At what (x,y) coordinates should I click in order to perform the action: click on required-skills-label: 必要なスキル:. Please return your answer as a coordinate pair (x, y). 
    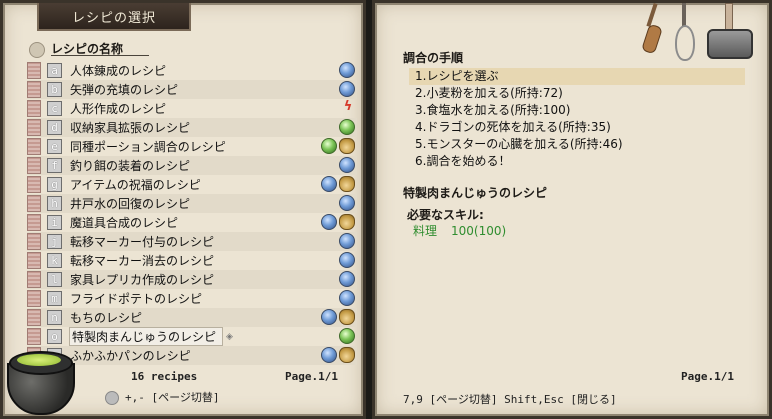
    Looking at the image, I should click on (445, 215).